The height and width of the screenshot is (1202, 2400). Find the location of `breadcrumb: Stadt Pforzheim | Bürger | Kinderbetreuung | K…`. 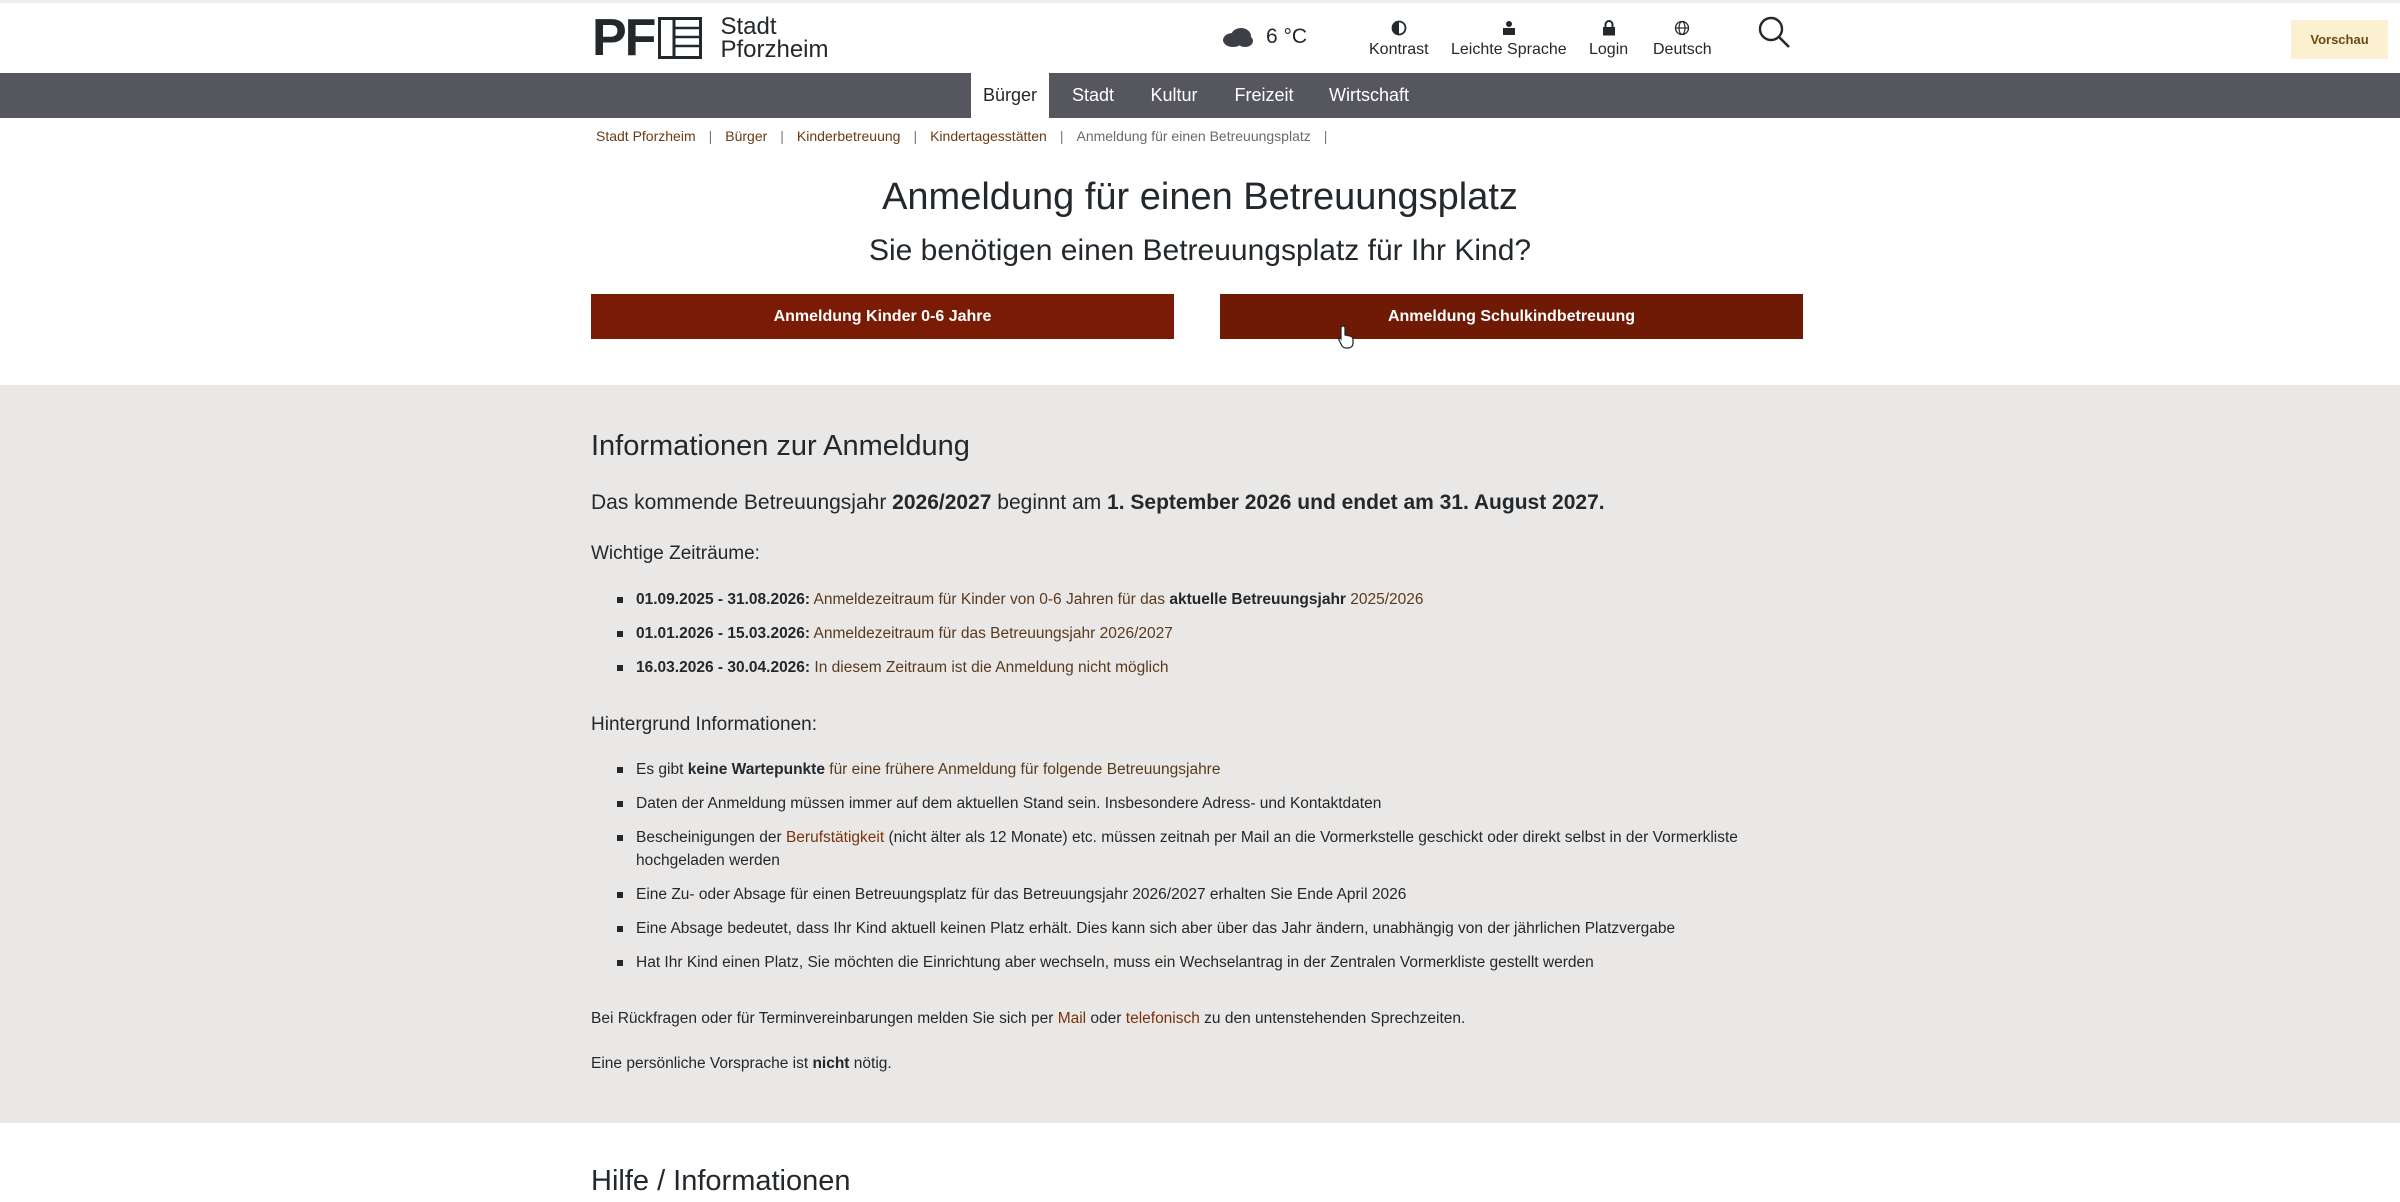

breadcrumb: Stadt Pforzheim | Bürger | Kinderbetreuung | K… is located at coordinates (968, 136).